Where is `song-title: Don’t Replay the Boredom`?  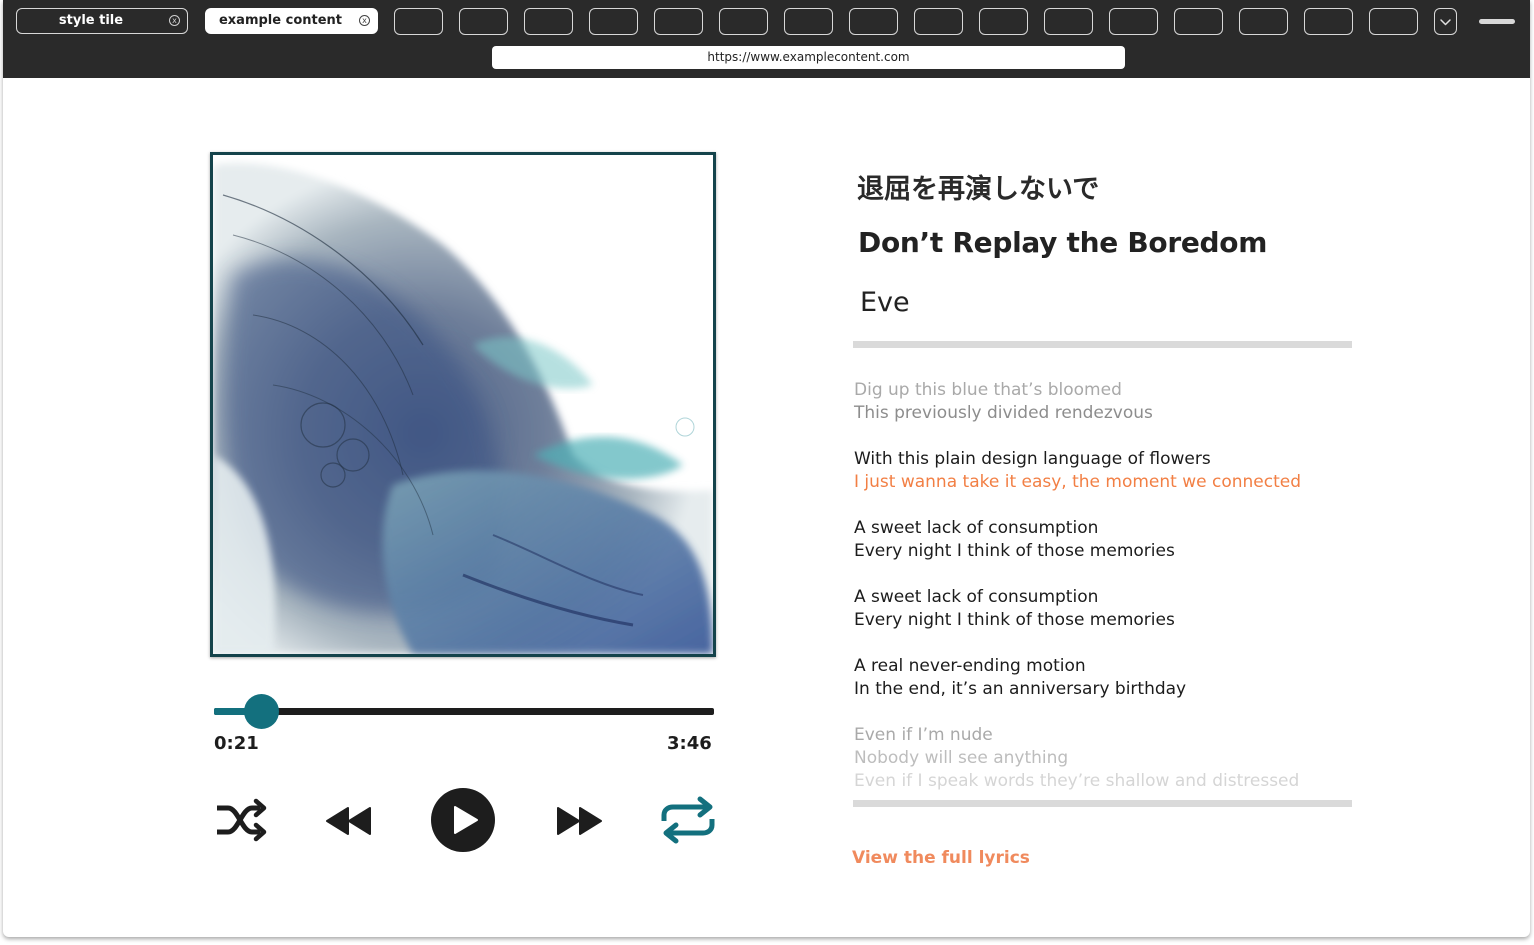 song-title: Don’t Replay the Boredom is located at coordinates (1063, 242).